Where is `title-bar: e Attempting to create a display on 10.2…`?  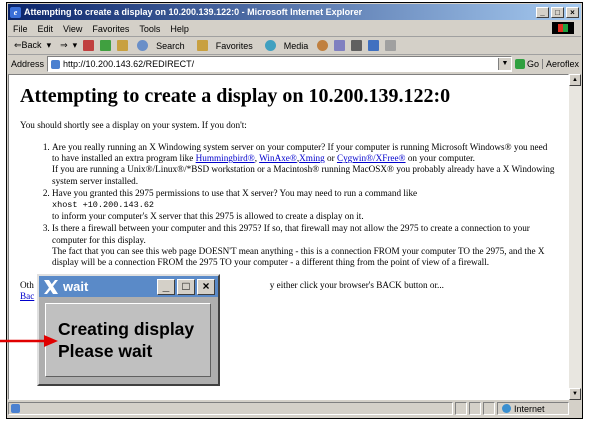
title-bar: e Attempting to create a display on 10.2… is located at coordinates (294, 12).